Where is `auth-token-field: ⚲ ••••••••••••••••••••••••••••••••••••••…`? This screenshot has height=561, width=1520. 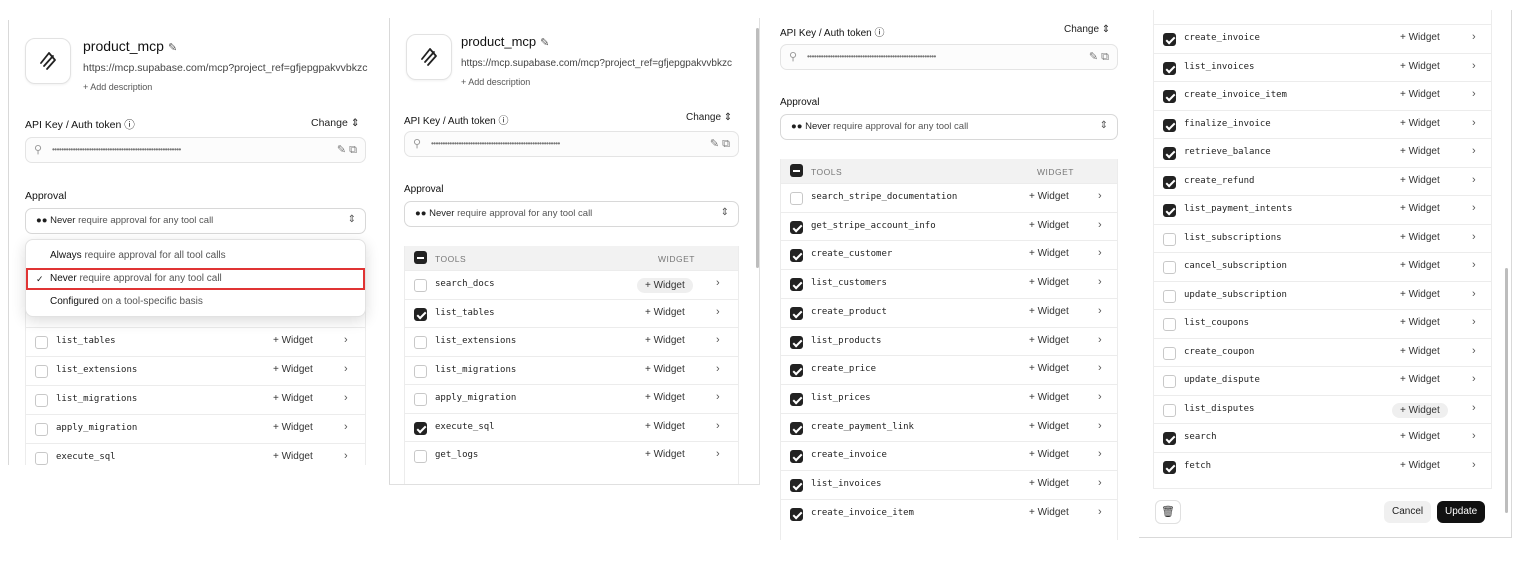 auth-token-field: ⚲ ••••••••••••••••••••••••••••••••••••••… is located at coordinates (195, 150).